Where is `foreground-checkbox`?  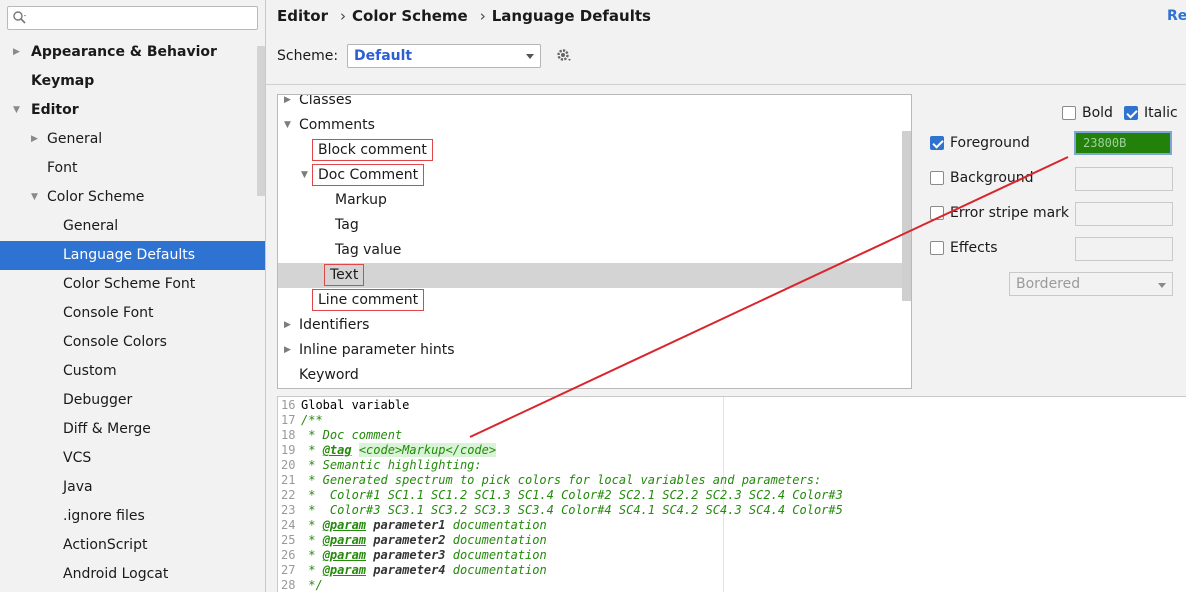
foreground-checkbox is located at coordinates (937, 143).